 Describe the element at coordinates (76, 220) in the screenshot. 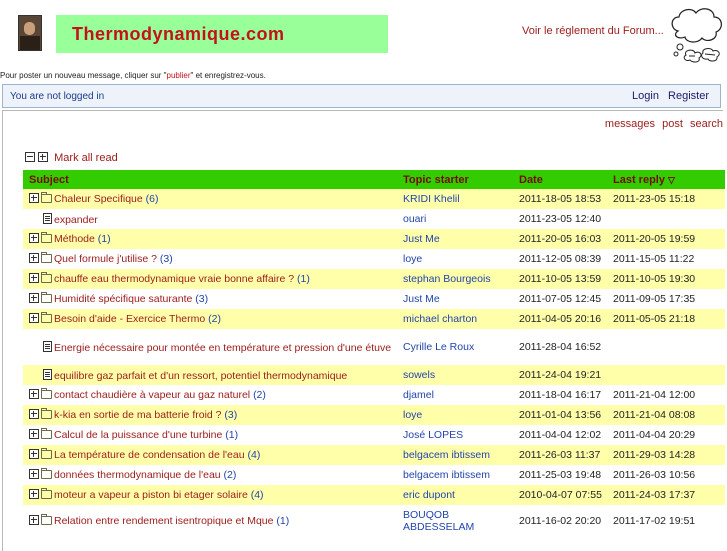

I see `topic-subject-link: expander` at that location.